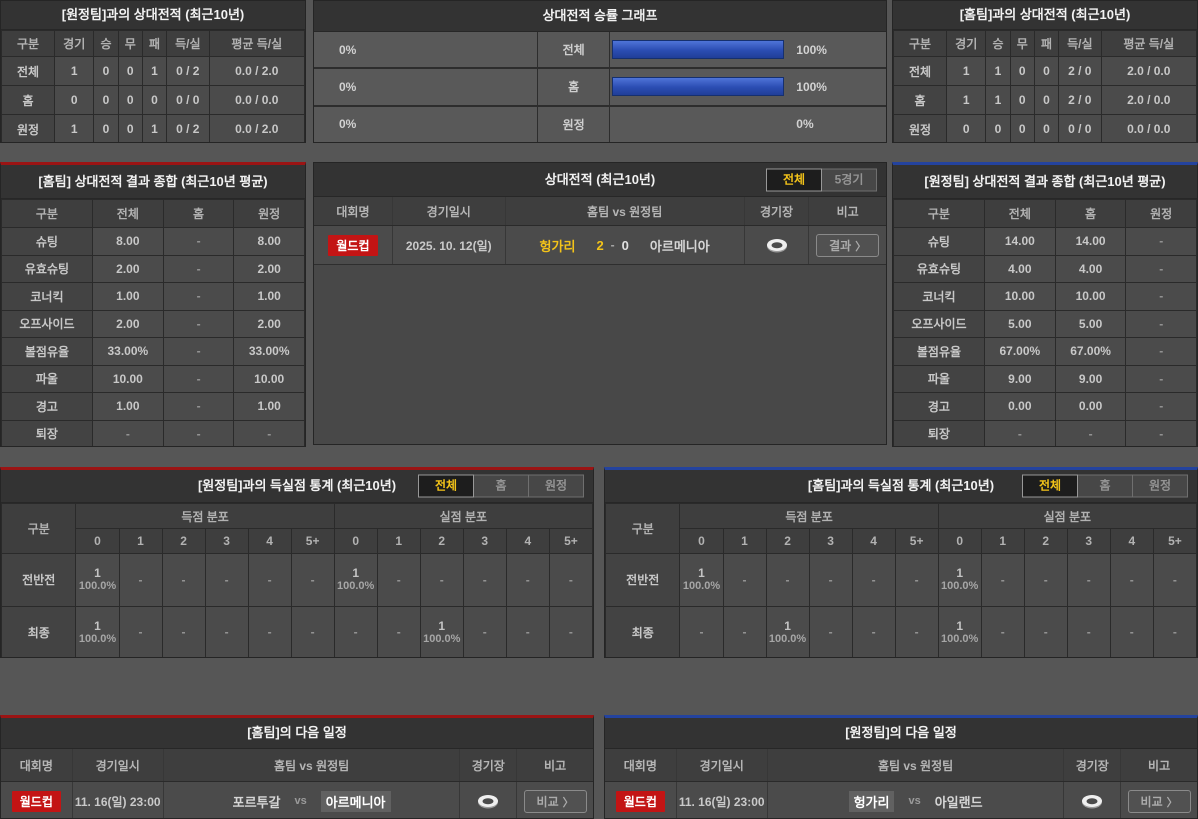 The image size is (1198, 819). What do you see at coordinates (188, 43) in the screenshot?
I see `column-header: 득/실` at bounding box center [188, 43].